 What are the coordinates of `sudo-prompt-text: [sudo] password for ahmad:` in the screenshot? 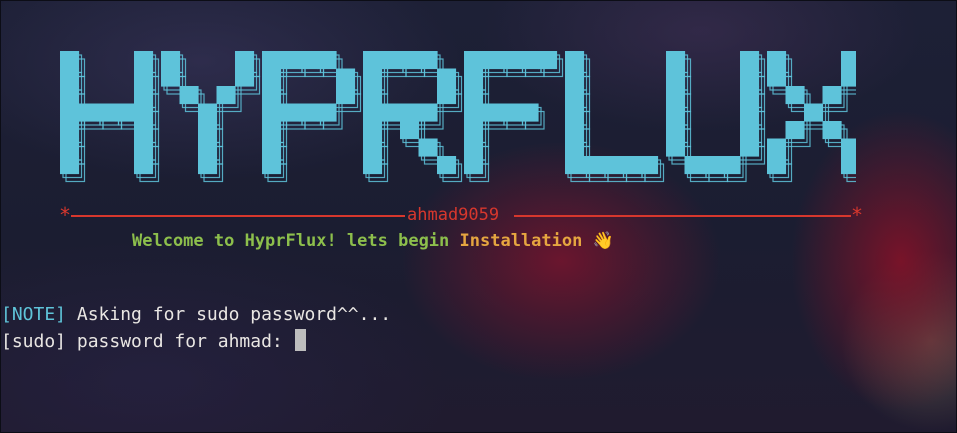 It's located at (147, 341).